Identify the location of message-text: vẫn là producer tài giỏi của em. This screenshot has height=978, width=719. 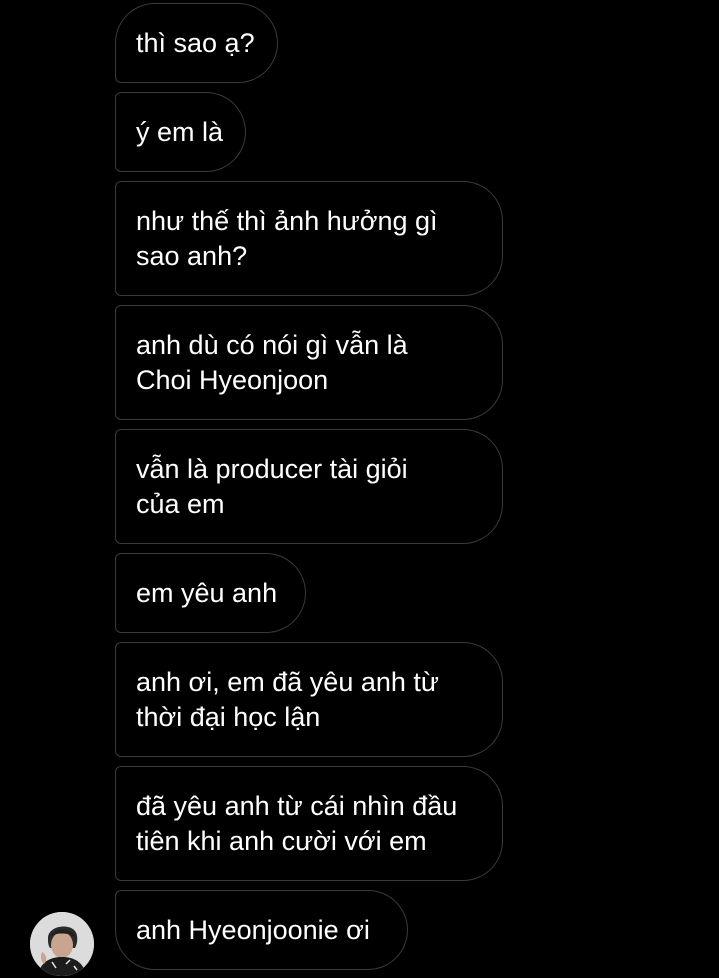
(272, 486).